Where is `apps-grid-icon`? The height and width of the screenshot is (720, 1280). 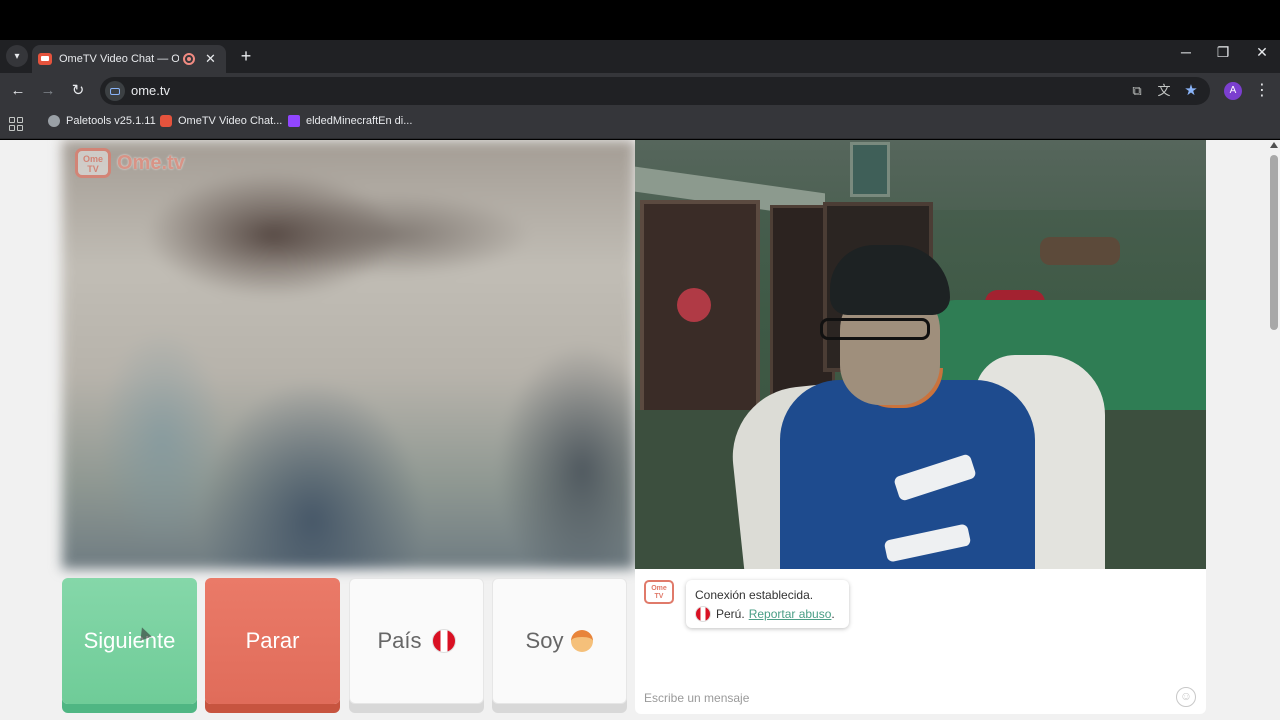 apps-grid-icon is located at coordinates (16, 124).